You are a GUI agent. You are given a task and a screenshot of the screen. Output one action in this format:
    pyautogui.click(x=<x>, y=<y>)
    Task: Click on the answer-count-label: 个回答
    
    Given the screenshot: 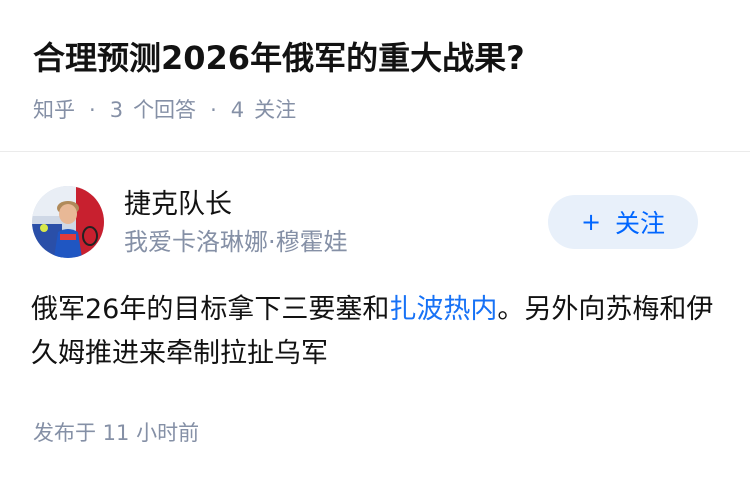 What is the action you would take?
    pyautogui.click(x=164, y=110)
    